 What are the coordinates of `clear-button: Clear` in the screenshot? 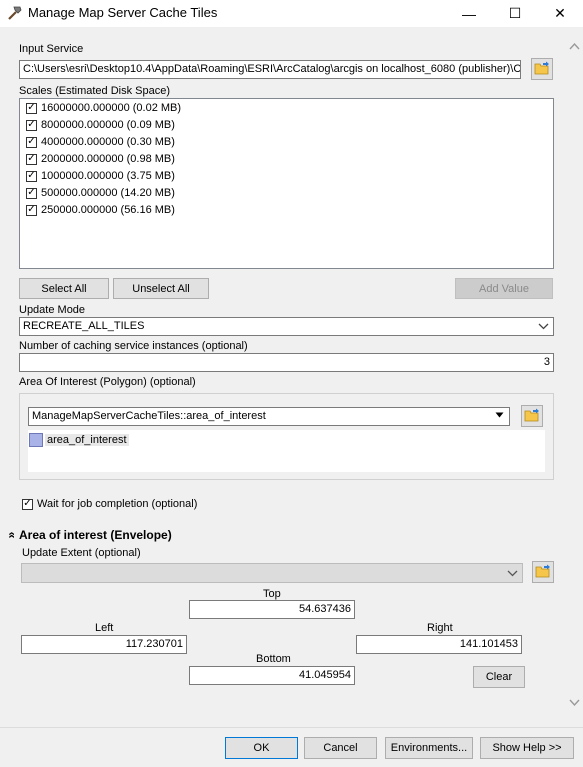 It's located at (499, 677).